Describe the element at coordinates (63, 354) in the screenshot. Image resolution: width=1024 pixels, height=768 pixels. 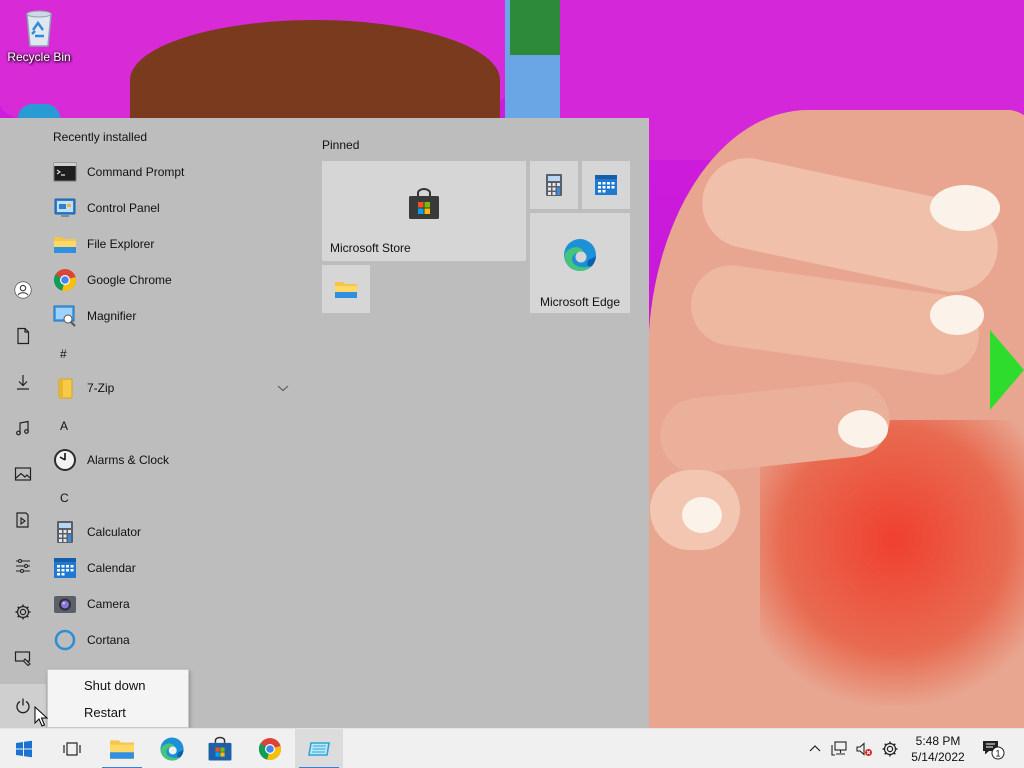
I see `group-letter-hash: #` at that location.